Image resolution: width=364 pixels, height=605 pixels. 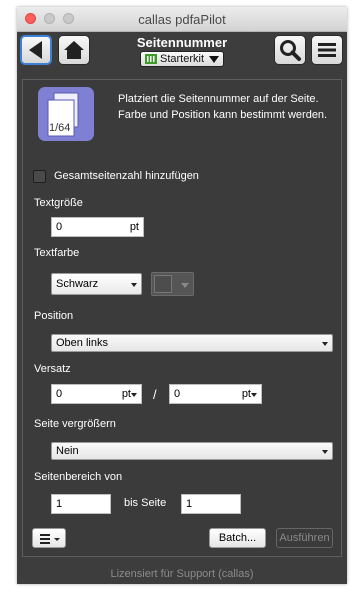 I want to click on font-size-label: Textgröße, so click(x=58, y=203).